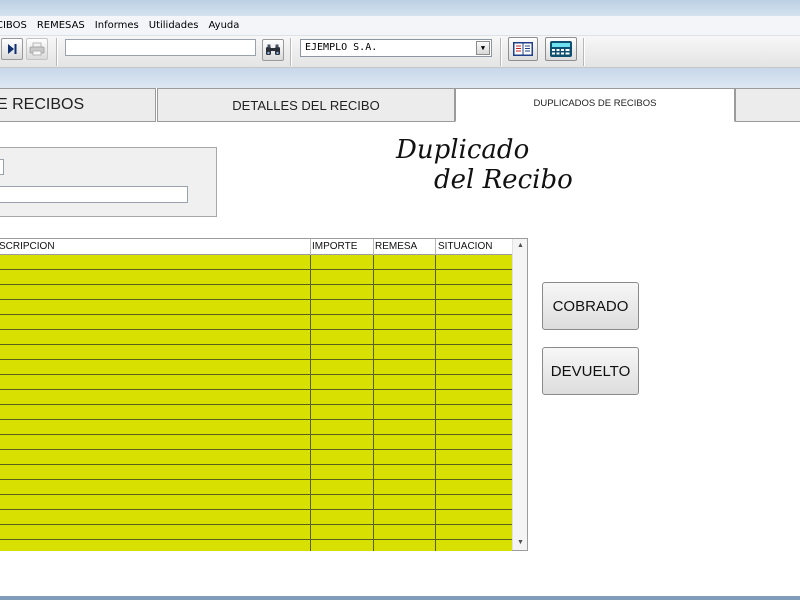 The height and width of the screenshot is (600, 800). I want to click on calculator-icon, so click(561, 49).